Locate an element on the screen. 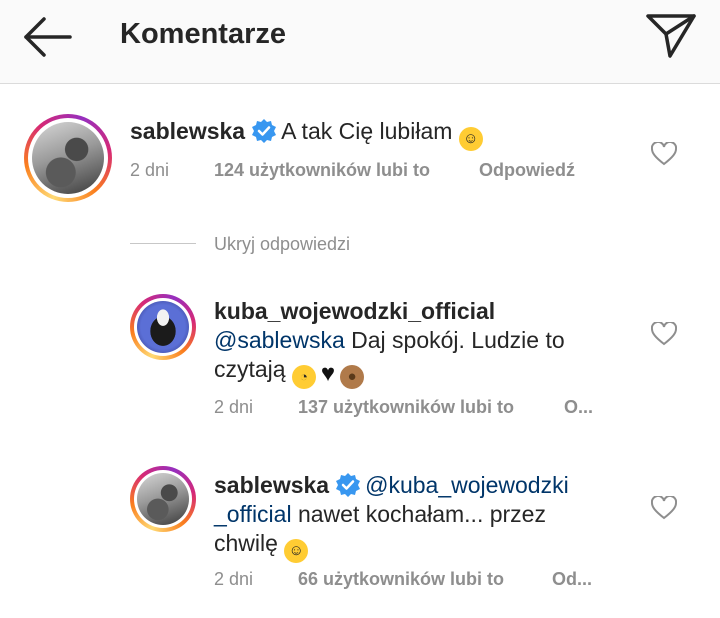 The width and height of the screenshot is (720, 618). page-title: Komentarze is located at coordinates (203, 34).